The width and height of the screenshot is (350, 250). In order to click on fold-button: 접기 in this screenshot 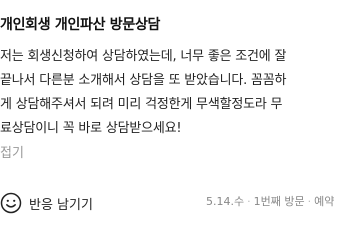, I will do `click(12, 154)`.